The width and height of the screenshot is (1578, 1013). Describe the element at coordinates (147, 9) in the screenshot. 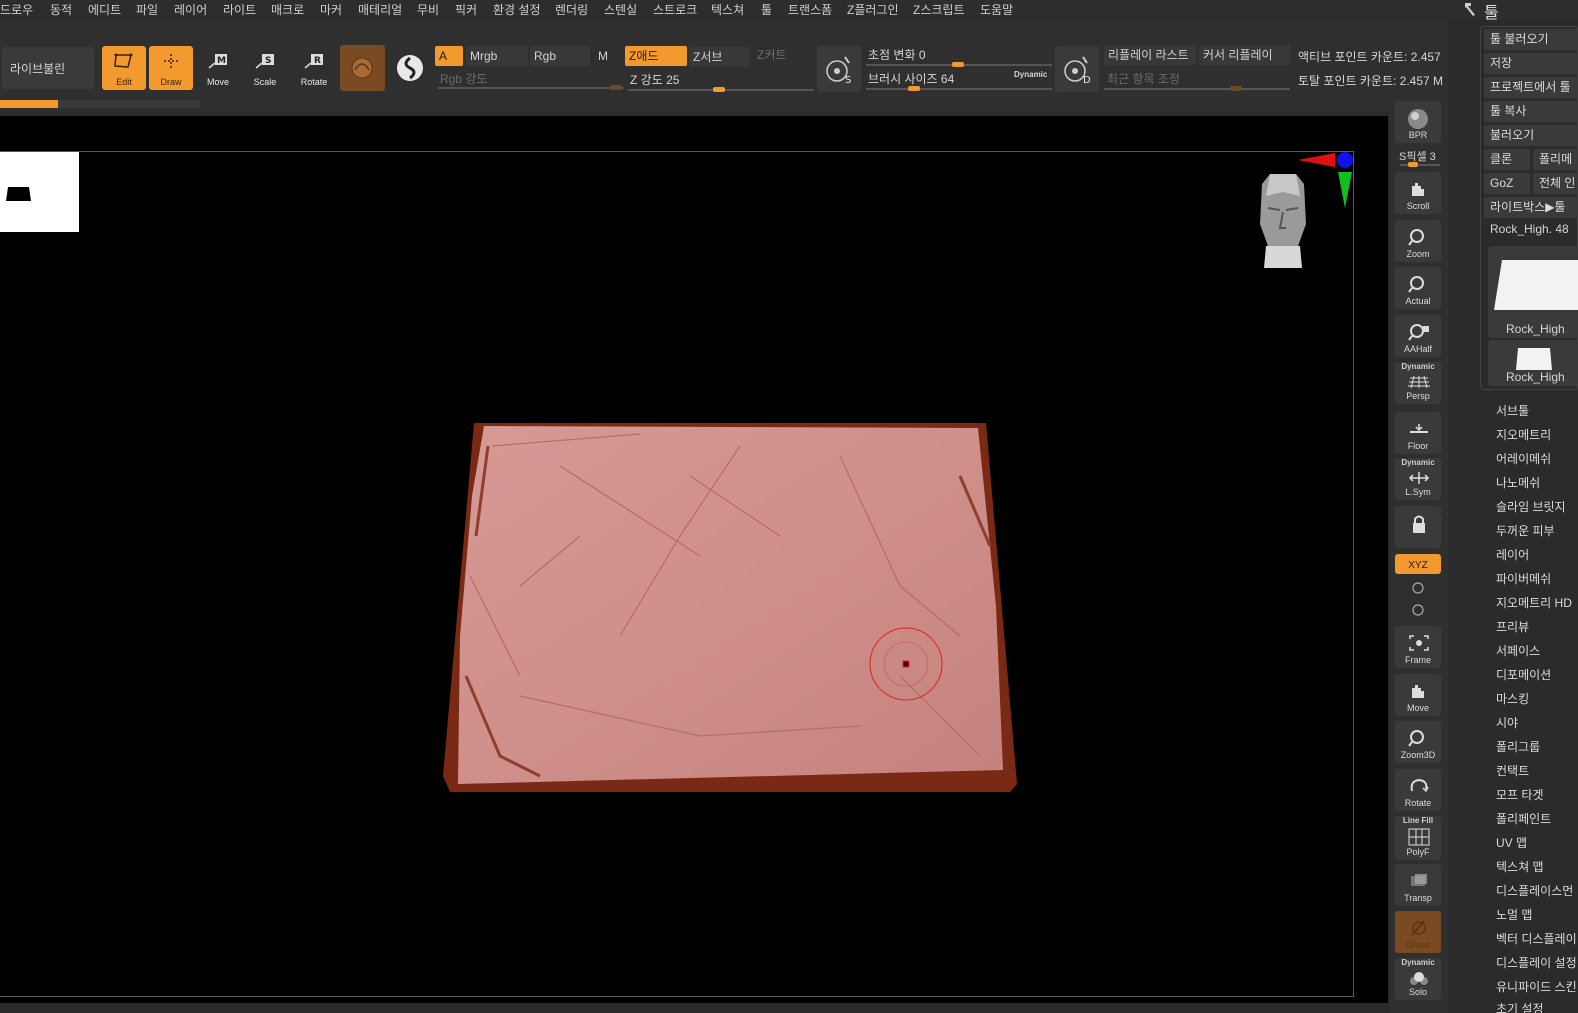

I see `menu-file: 파일` at that location.